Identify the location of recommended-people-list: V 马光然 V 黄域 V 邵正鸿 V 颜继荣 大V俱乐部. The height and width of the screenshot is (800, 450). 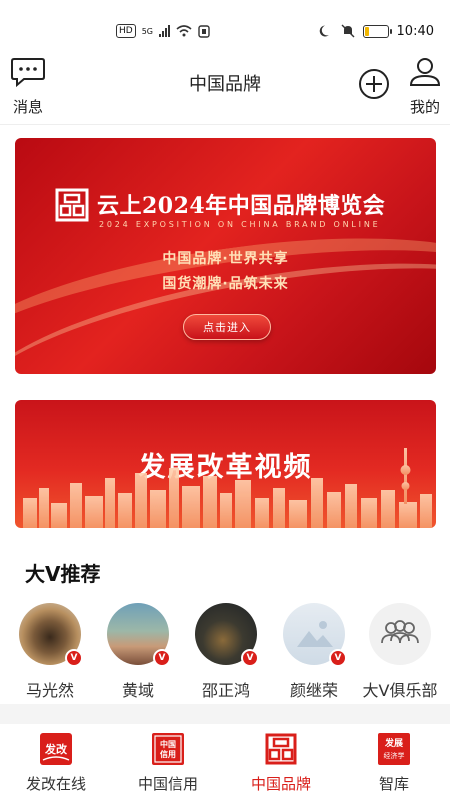
(225, 653).